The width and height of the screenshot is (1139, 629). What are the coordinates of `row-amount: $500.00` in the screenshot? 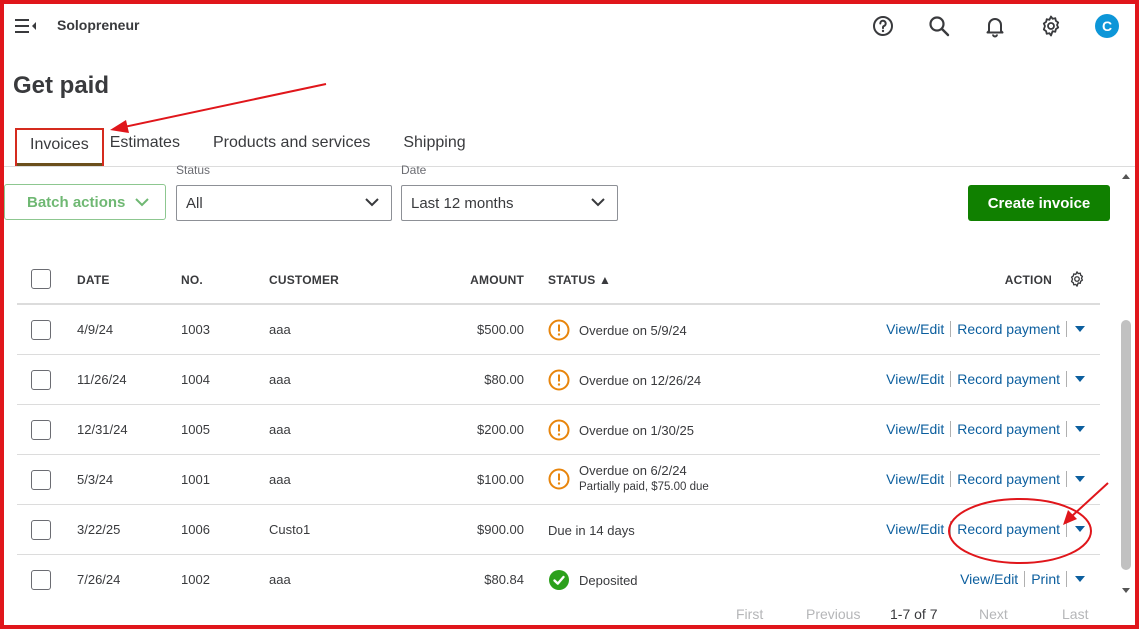 It's located at (500, 329).